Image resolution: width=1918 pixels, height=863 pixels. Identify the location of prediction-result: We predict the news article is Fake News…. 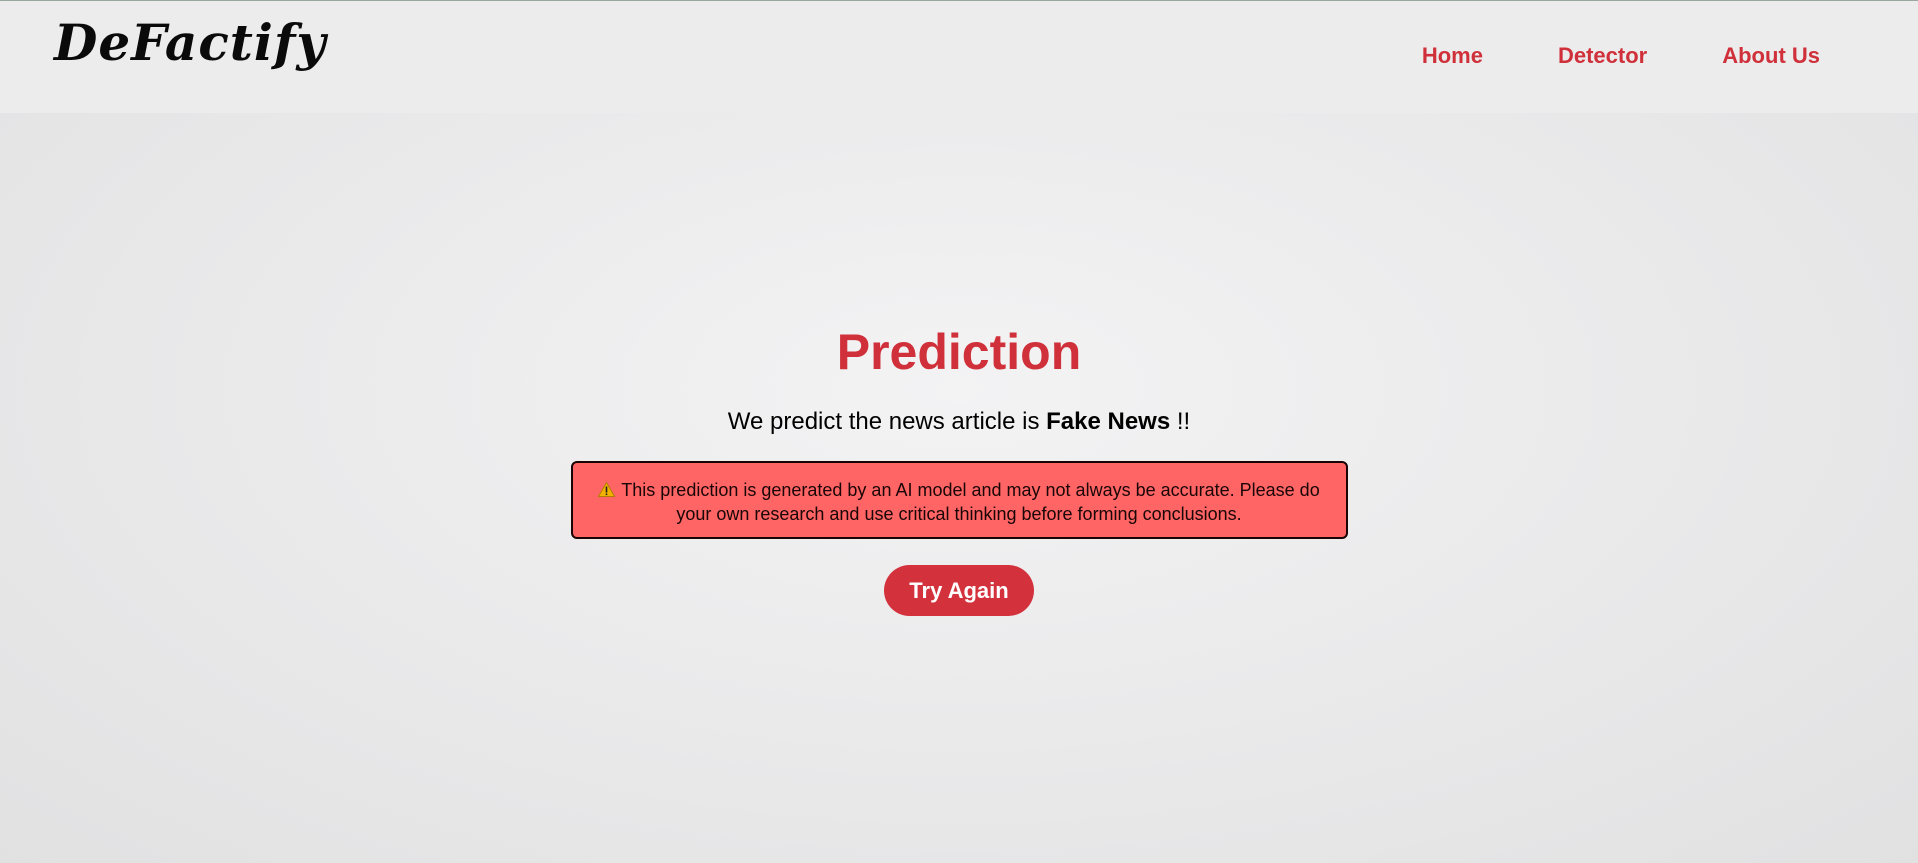
(959, 422).